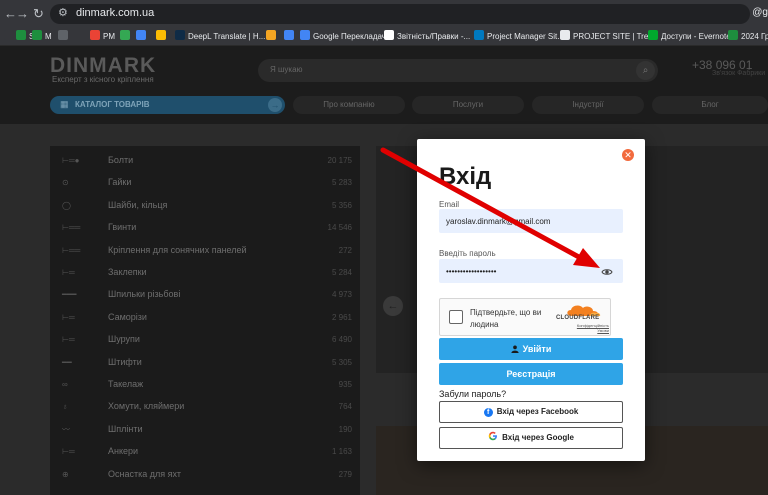 The image size is (768, 495). What do you see at coordinates (123, 451) in the screenshot?
I see `category-name: Анкери` at bounding box center [123, 451].